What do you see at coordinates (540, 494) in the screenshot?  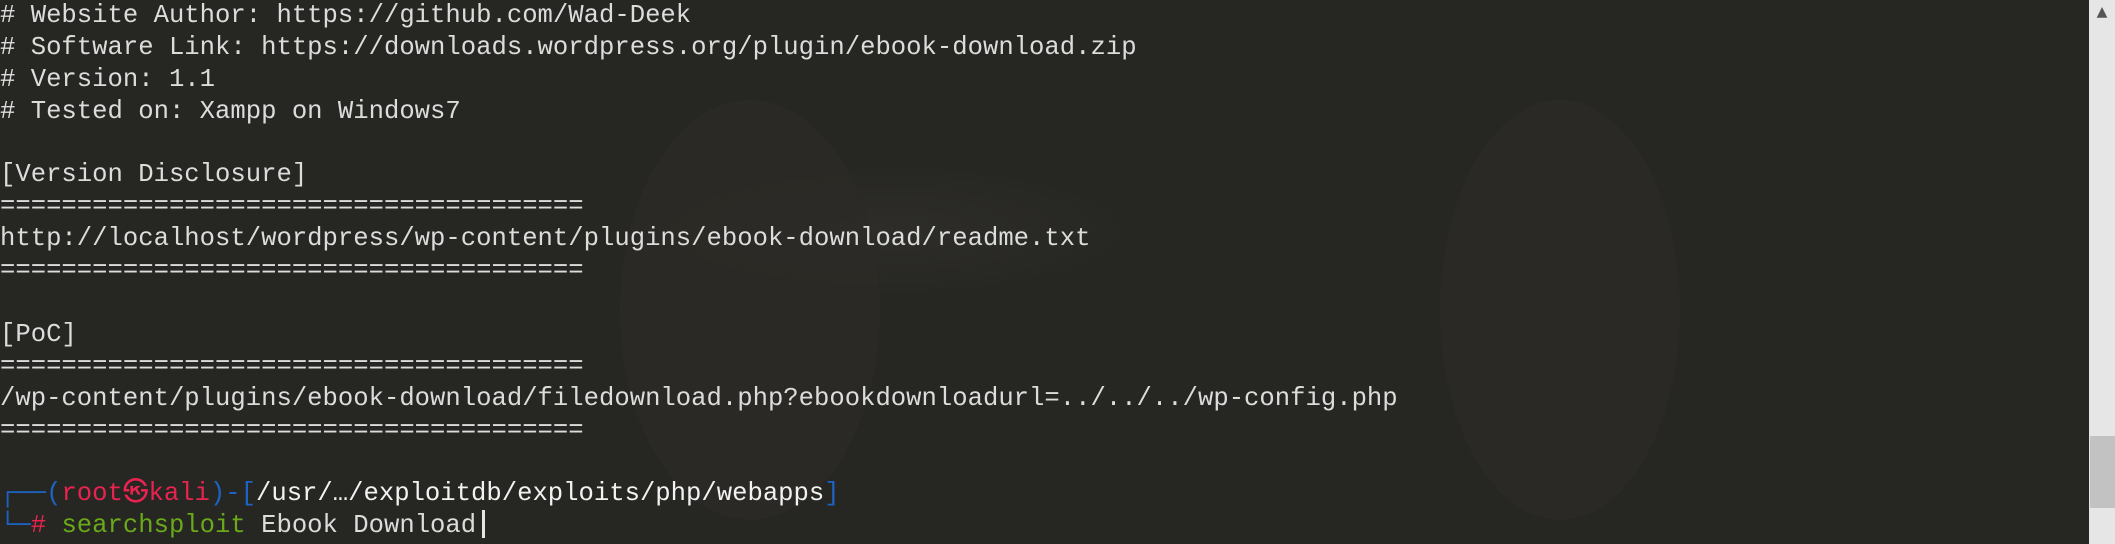 I see `prompt-cwd: /usr/…/exploitdb/exploits/php/webapps` at bounding box center [540, 494].